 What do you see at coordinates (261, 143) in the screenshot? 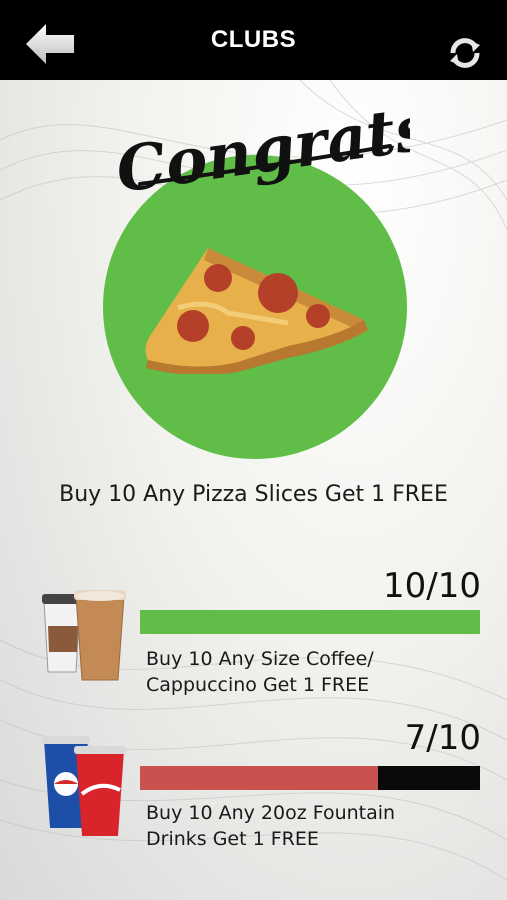
I see `congrats-banner: Congrats!` at bounding box center [261, 143].